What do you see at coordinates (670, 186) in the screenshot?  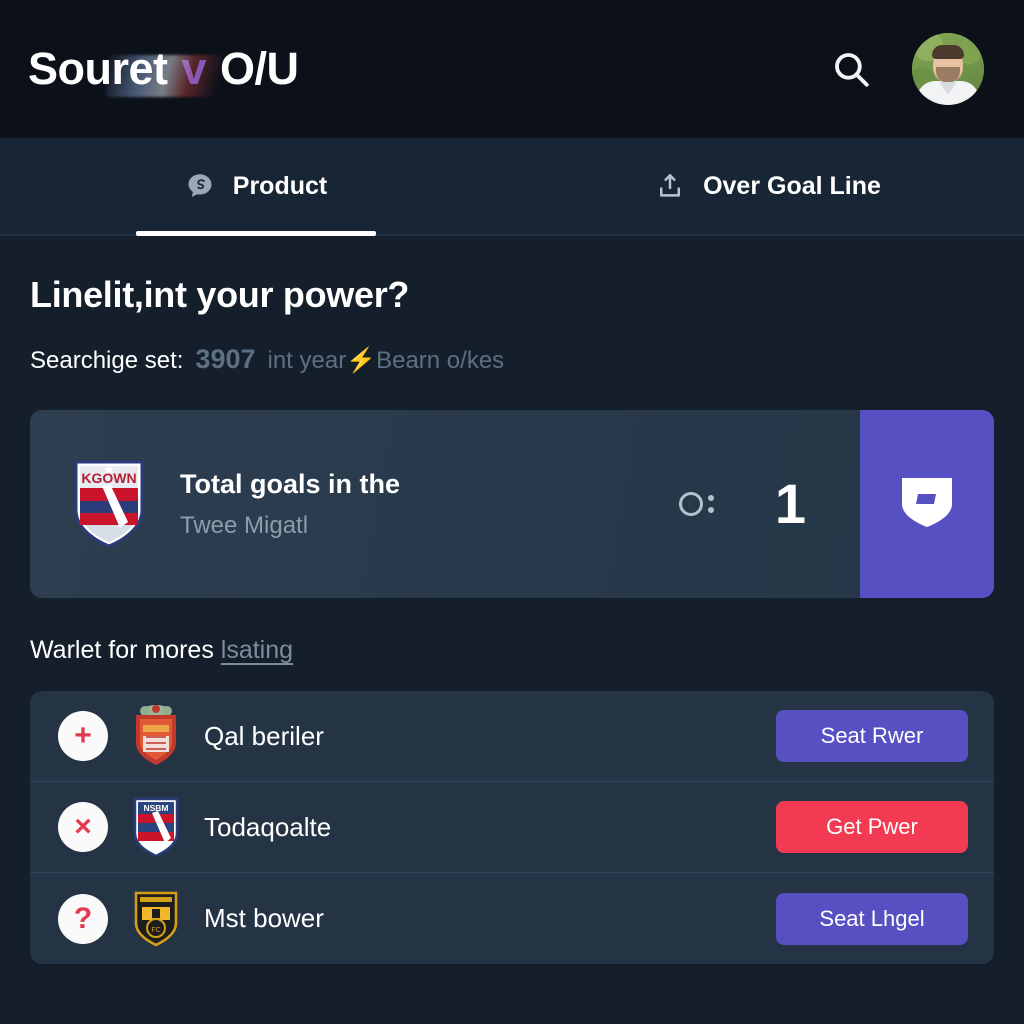 I see `upload-share-icon` at bounding box center [670, 186].